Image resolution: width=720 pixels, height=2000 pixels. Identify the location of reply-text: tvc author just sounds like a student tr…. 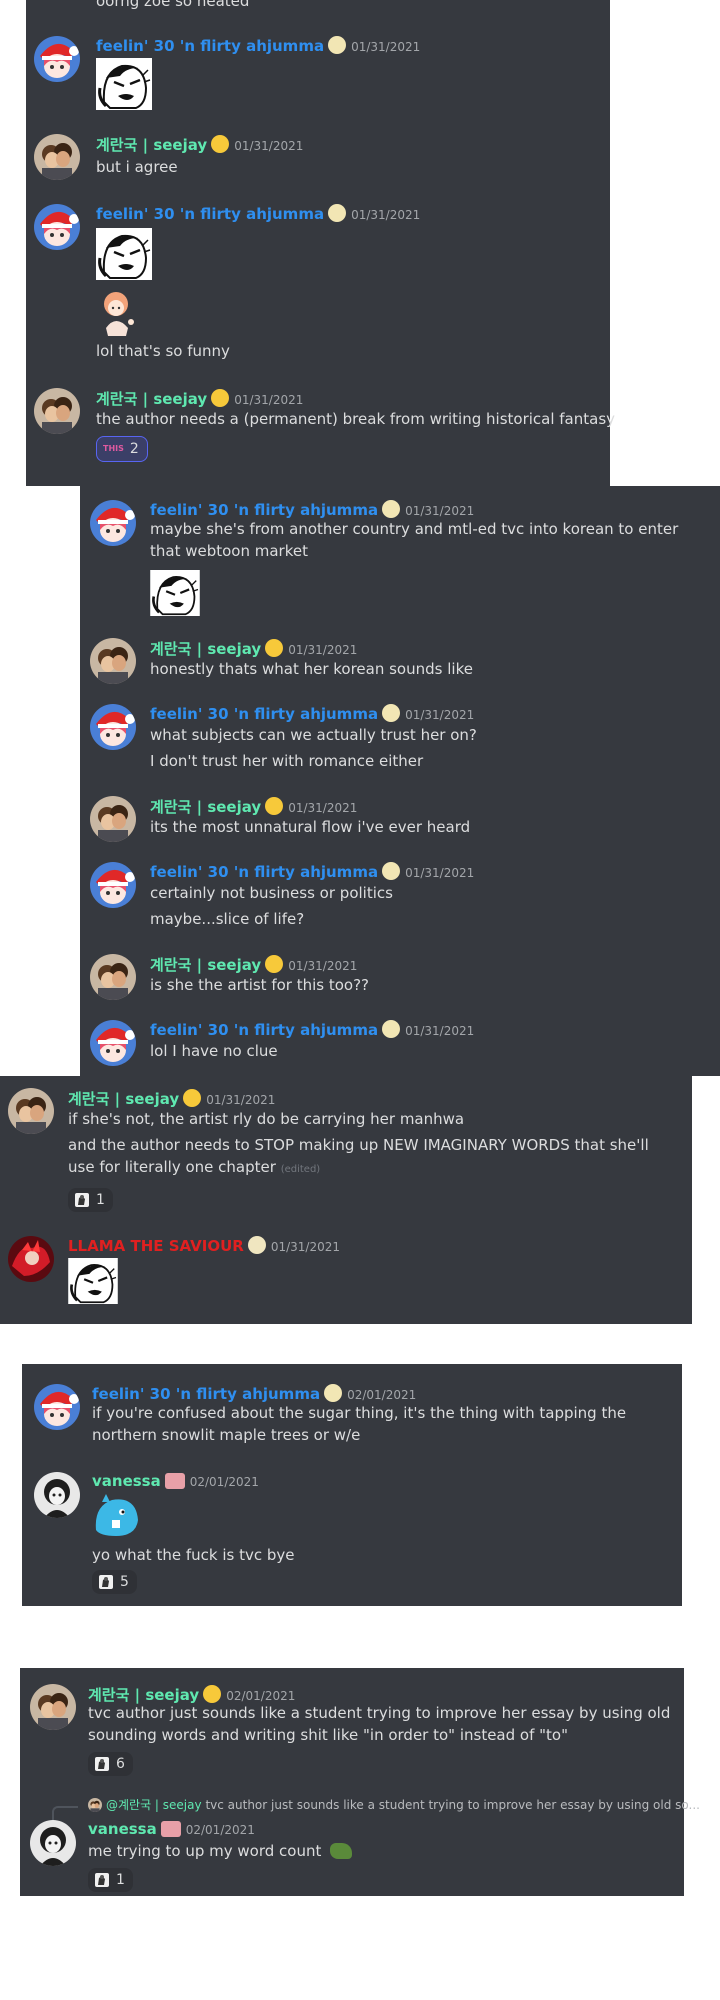
(452, 1805).